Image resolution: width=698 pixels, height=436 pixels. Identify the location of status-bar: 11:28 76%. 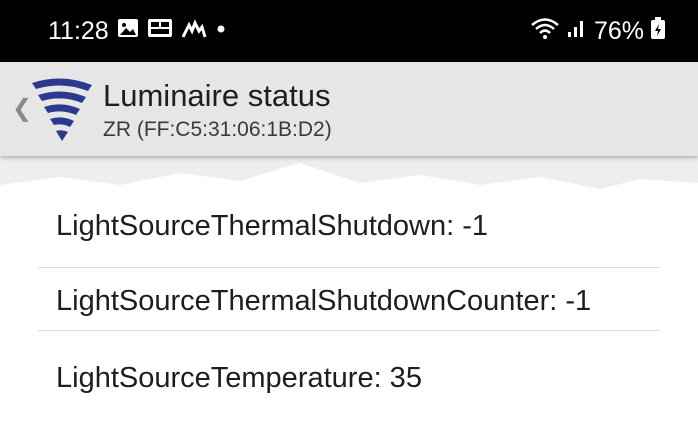
(349, 31).